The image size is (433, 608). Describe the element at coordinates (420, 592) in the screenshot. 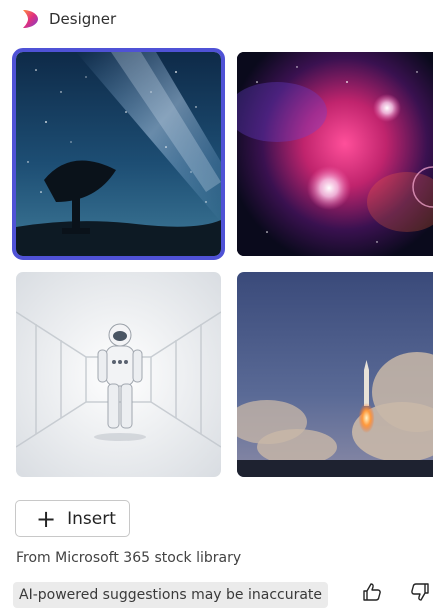

I see `thumbs-down-icon` at that location.